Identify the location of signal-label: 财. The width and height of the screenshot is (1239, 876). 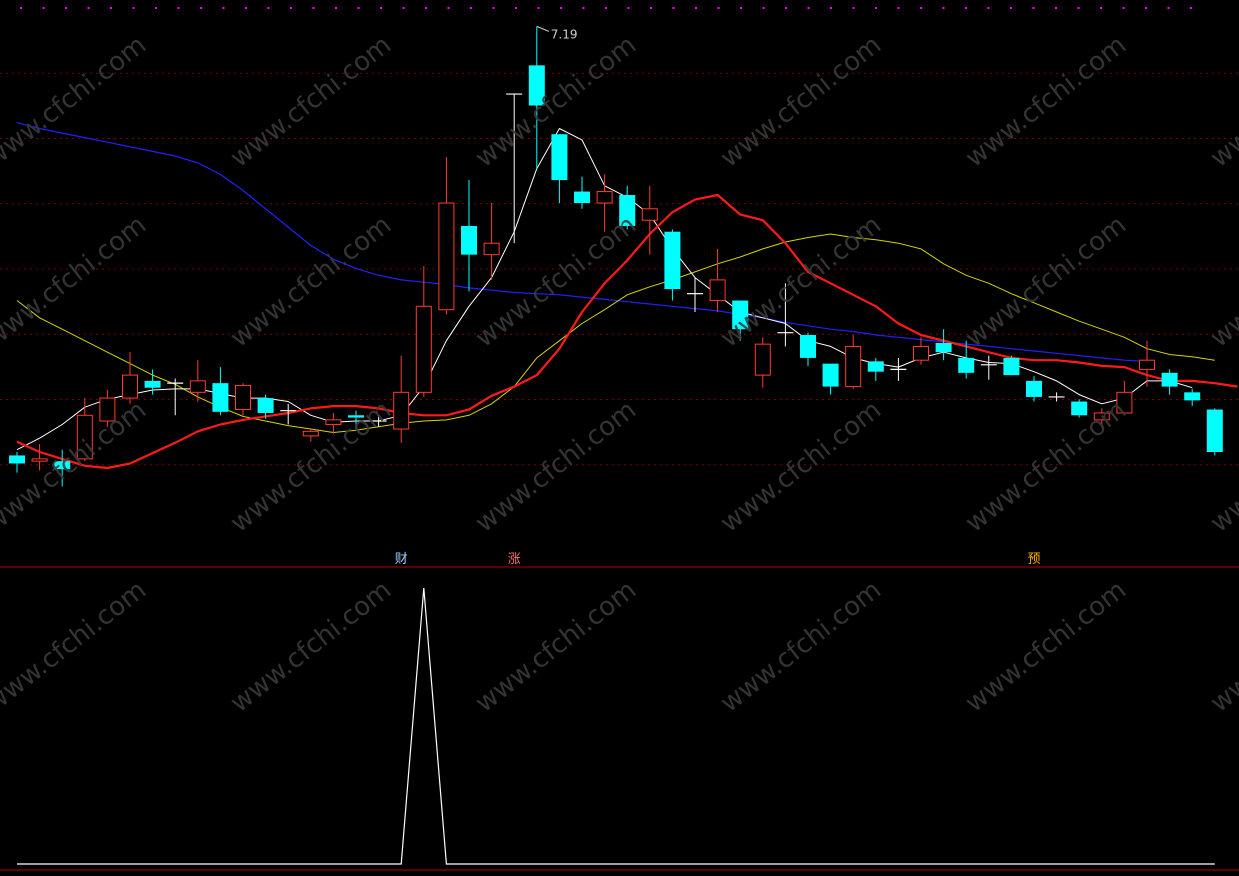
(401, 559).